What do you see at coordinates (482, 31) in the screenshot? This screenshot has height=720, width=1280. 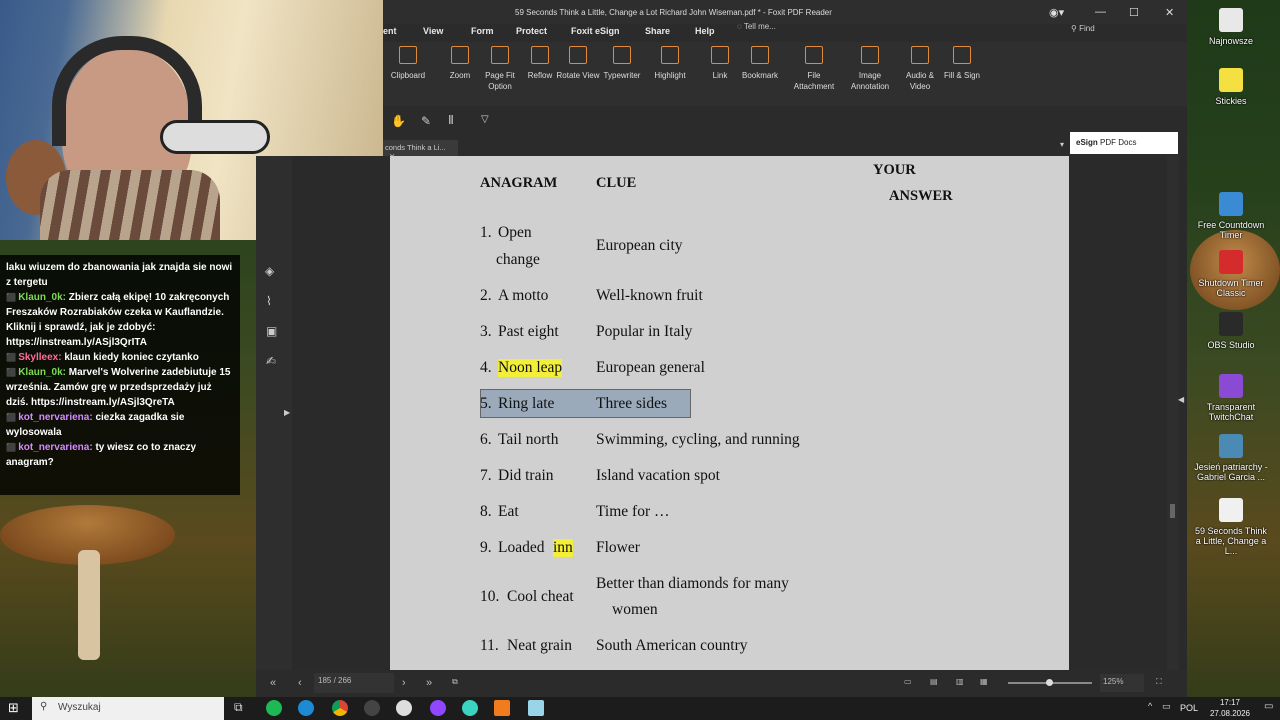 I see `menu-form: Form` at bounding box center [482, 31].